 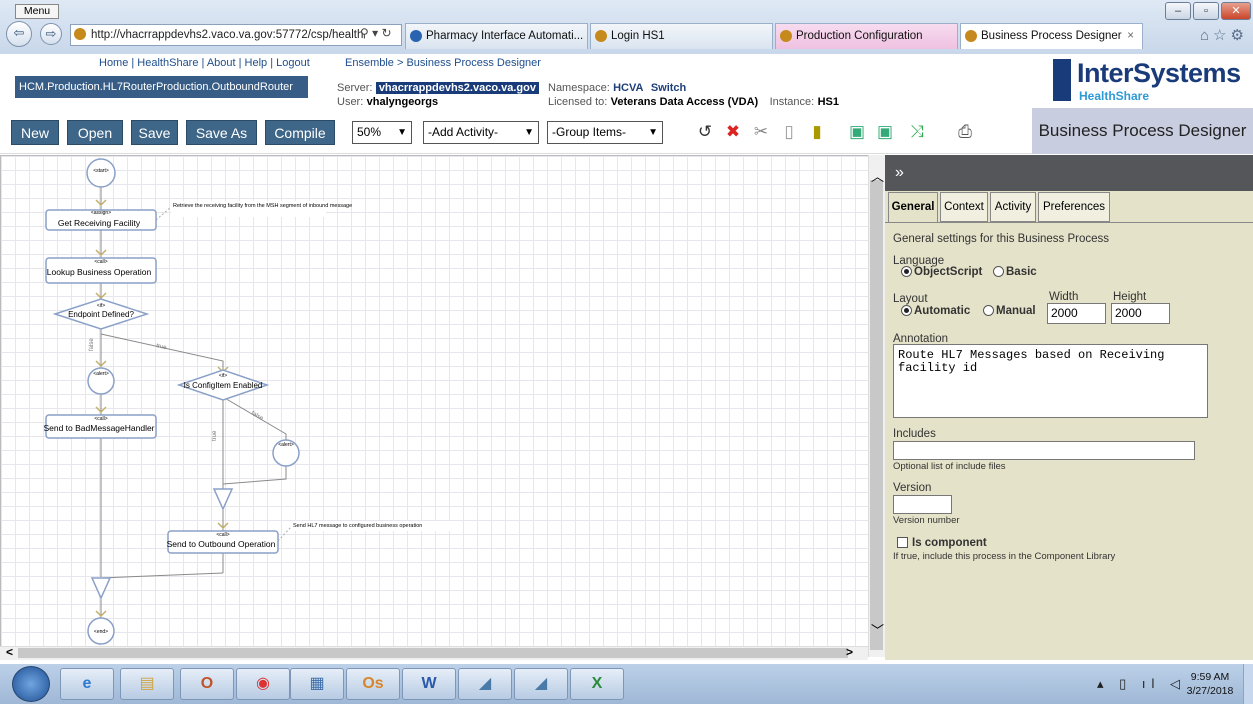 I want to click on forward-icon: ⇨, so click(x=51, y=34).